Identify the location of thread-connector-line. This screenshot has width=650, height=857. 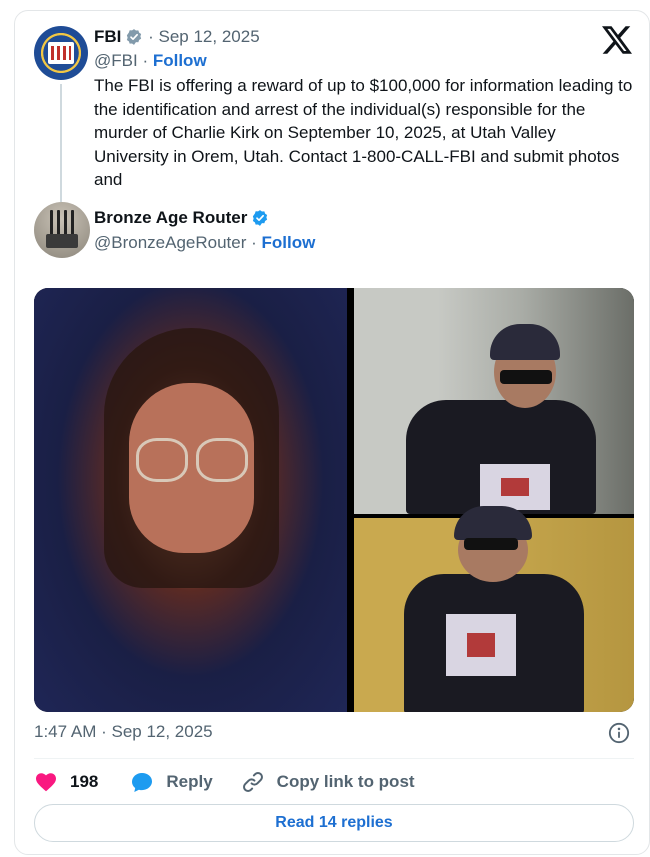
(61, 143).